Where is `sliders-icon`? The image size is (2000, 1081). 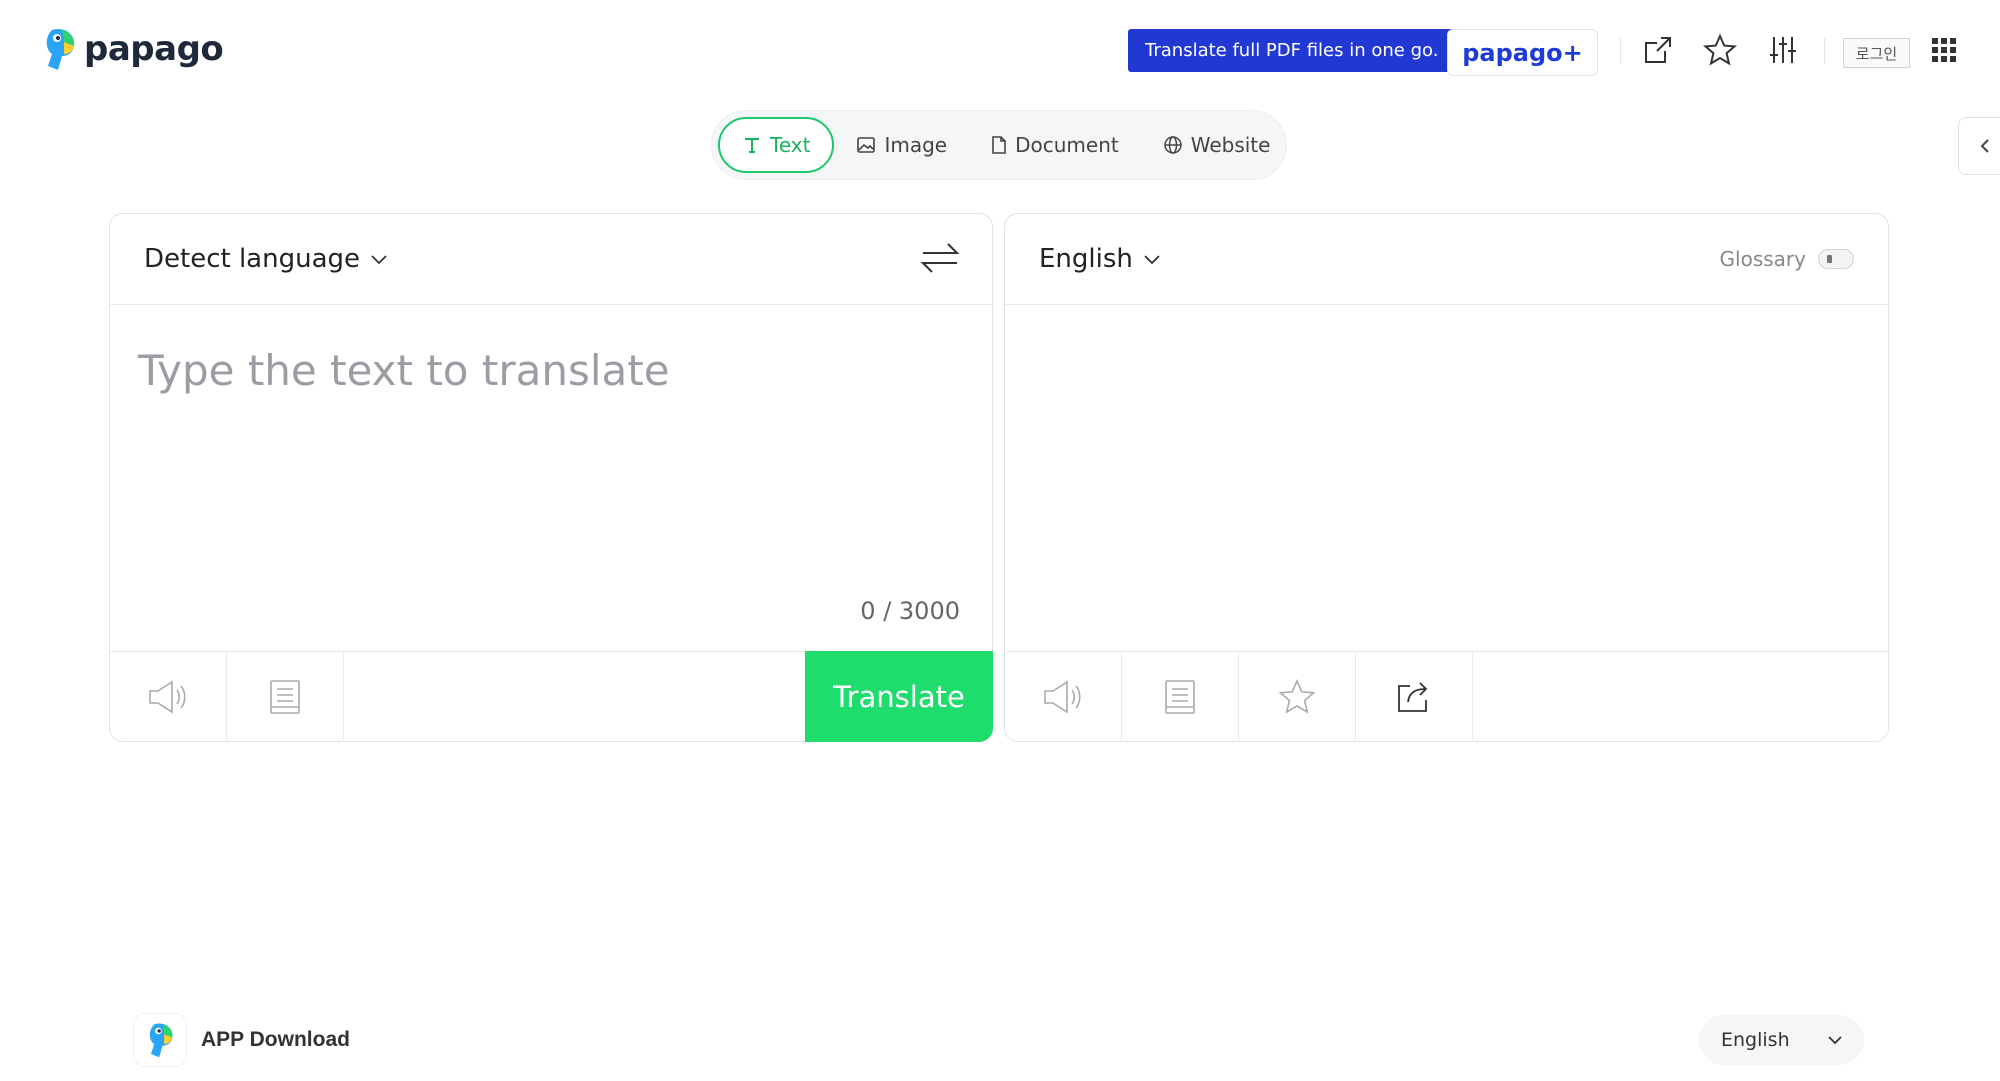 sliders-icon is located at coordinates (1783, 50).